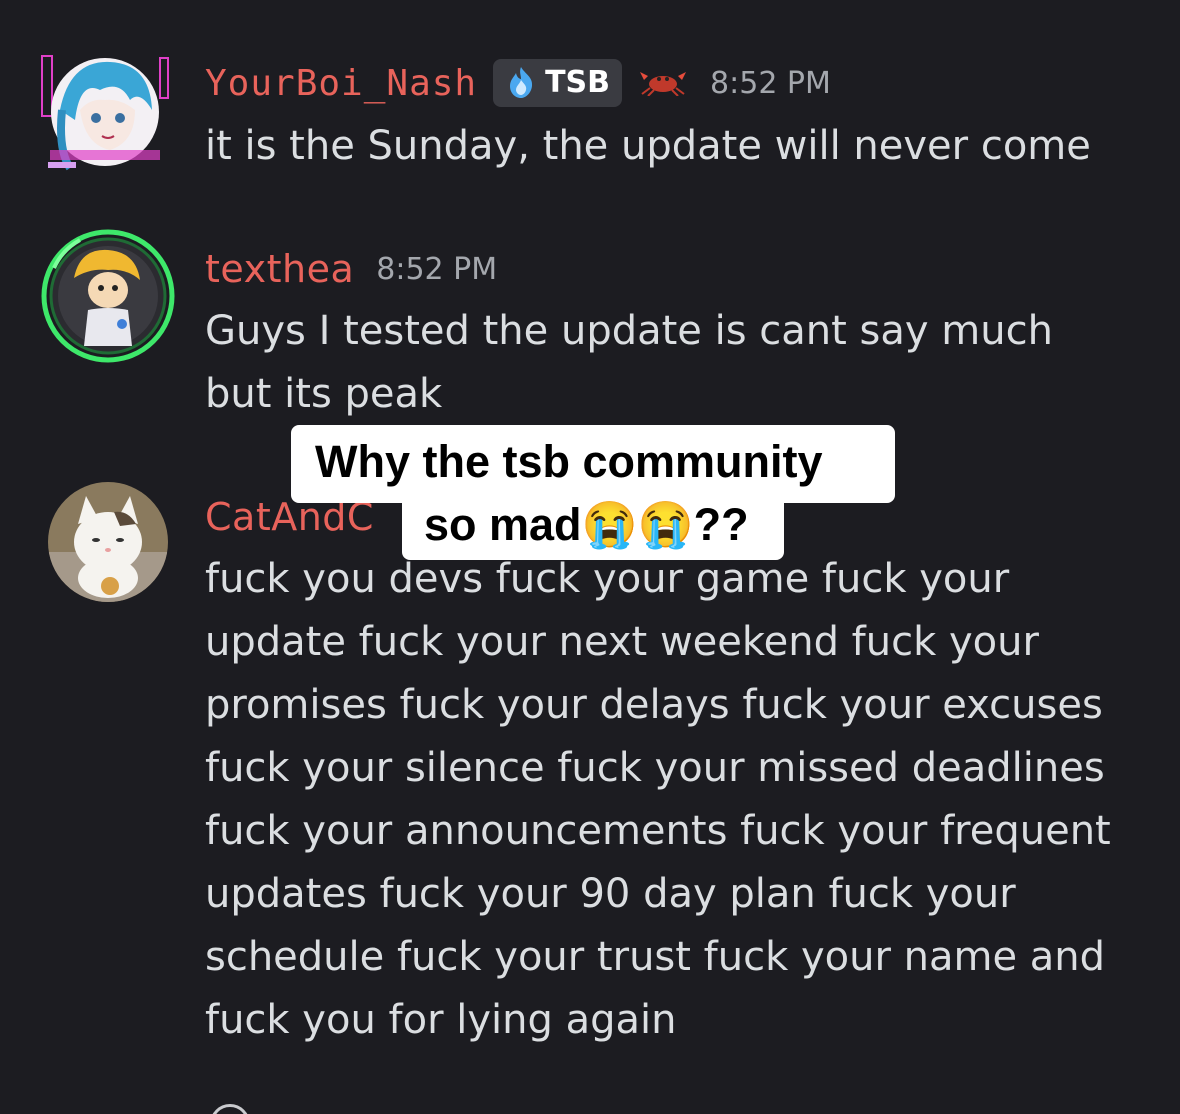  I want to click on cartoon-character-avatar-icon, so click(108, 296).